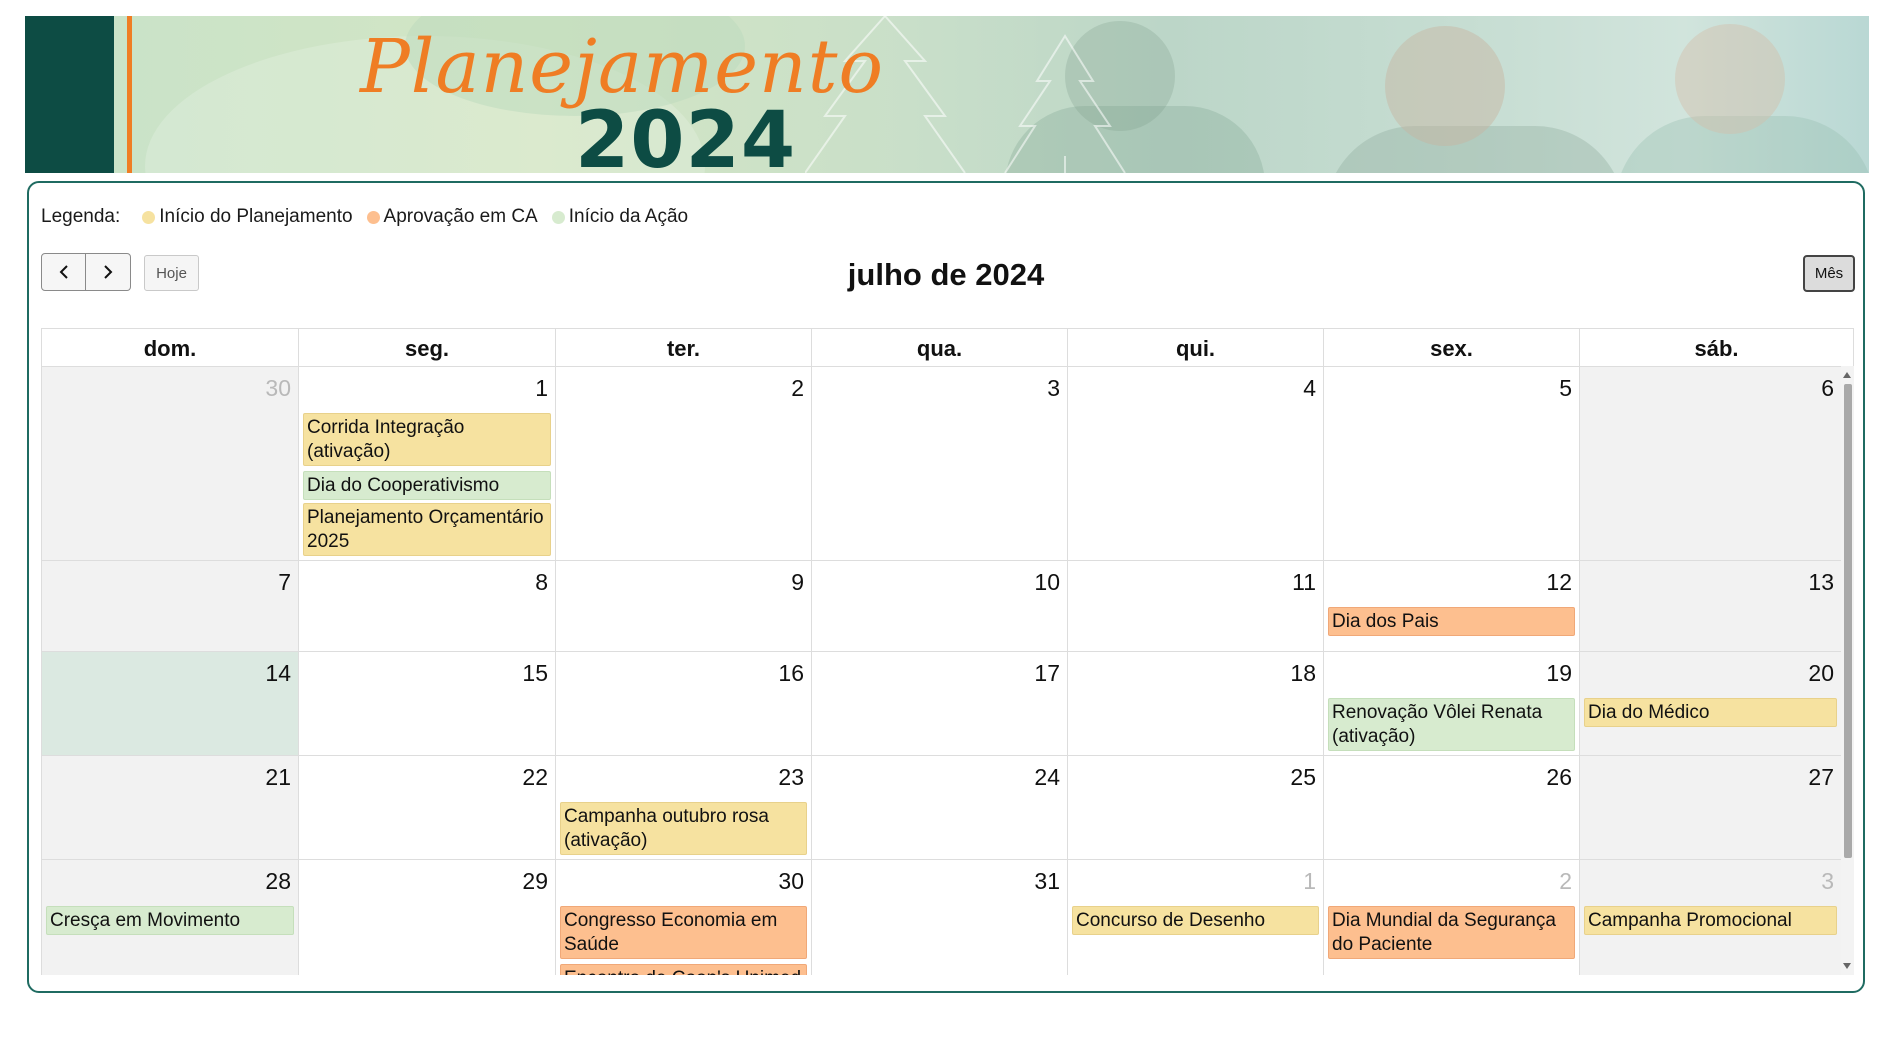 Image resolution: width=1889 pixels, height=1062 pixels. I want to click on legend-item-label: Início do Planejamento, so click(256, 216).